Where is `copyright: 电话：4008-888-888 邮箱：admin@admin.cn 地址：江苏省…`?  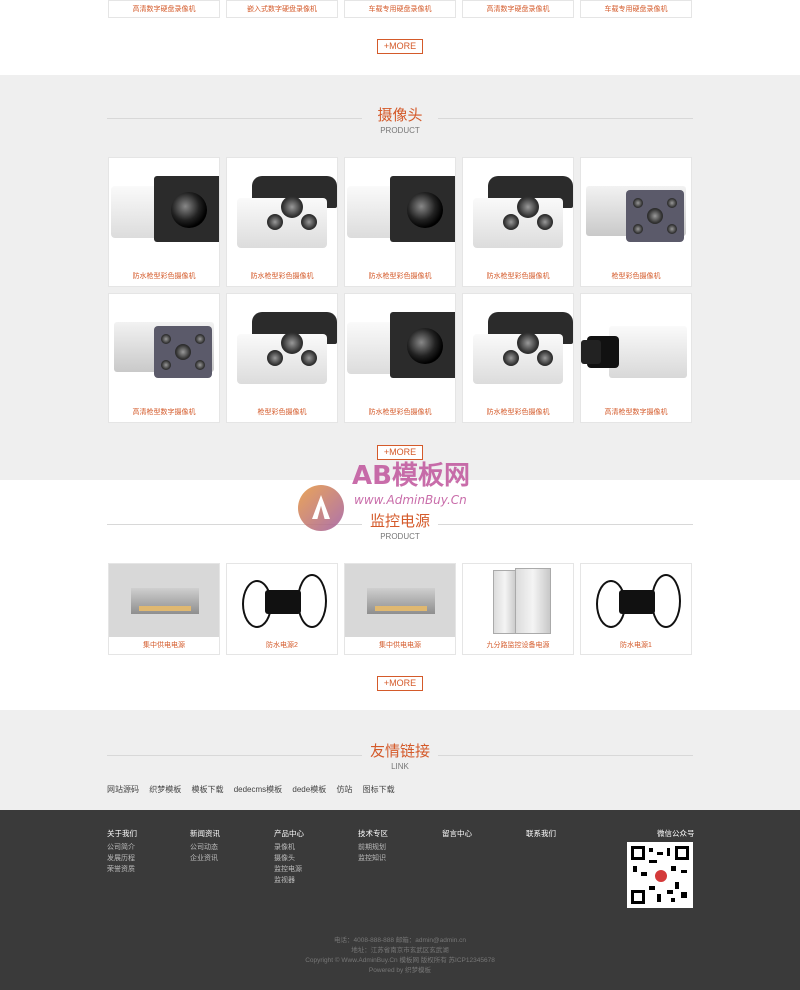
copyright: 电话：4008-888-888 邮箱：admin@admin.cn 地址：江苏省… is located at coordinates (400, 956).